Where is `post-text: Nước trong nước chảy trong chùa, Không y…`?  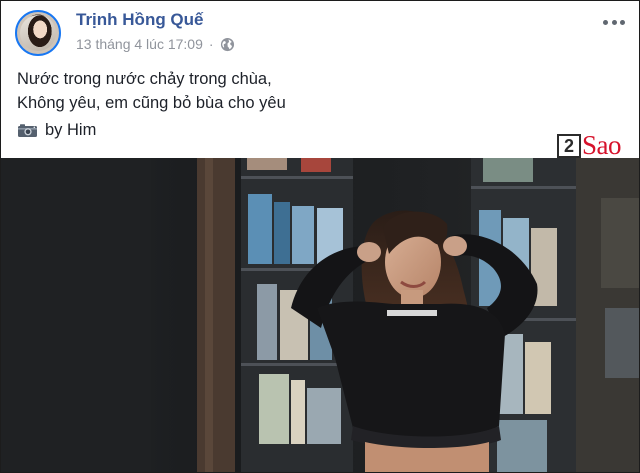 post-text: Nước trong nước chảy trong chùa, Không y… is located at coordinates (297, 103).